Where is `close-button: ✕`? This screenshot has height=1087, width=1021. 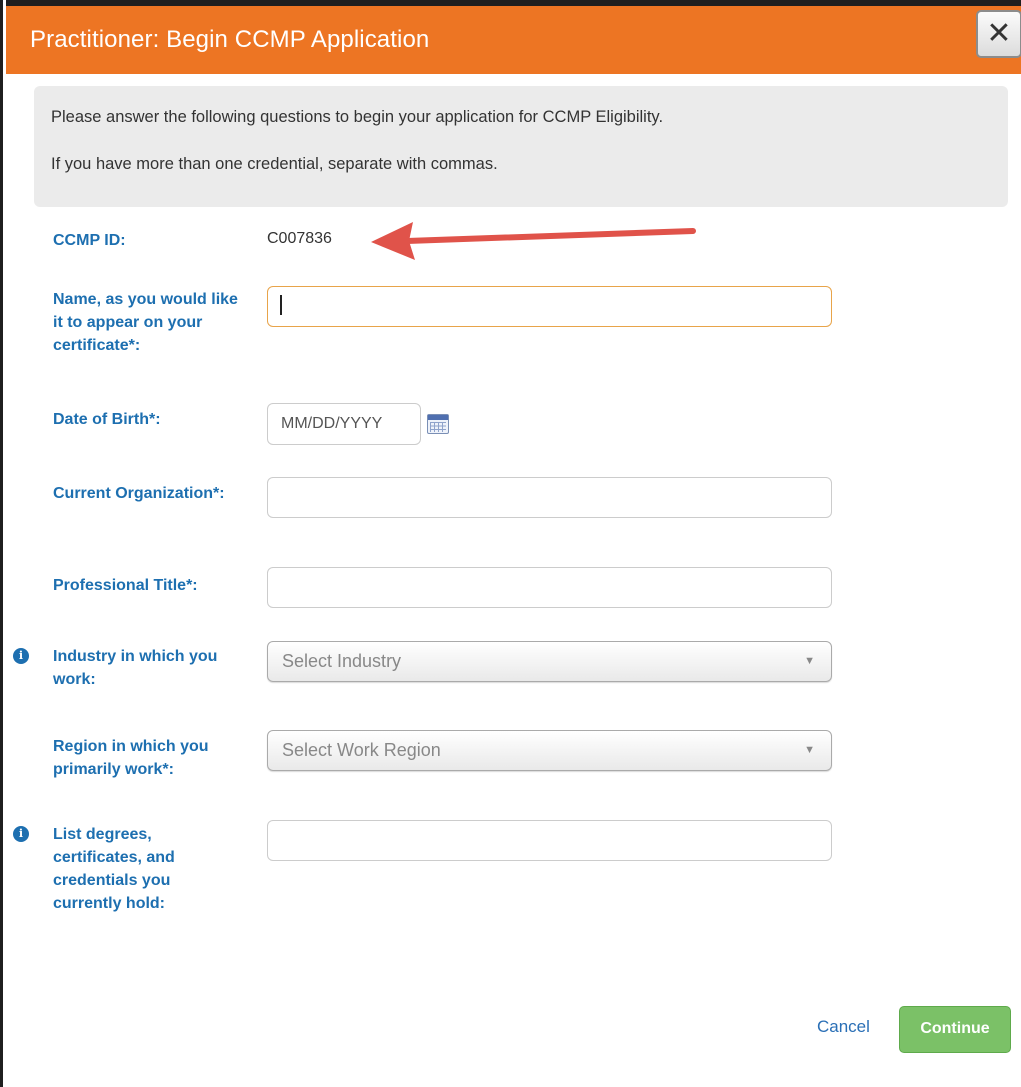
close-button: ✕ is located at coordinates (998, 34).